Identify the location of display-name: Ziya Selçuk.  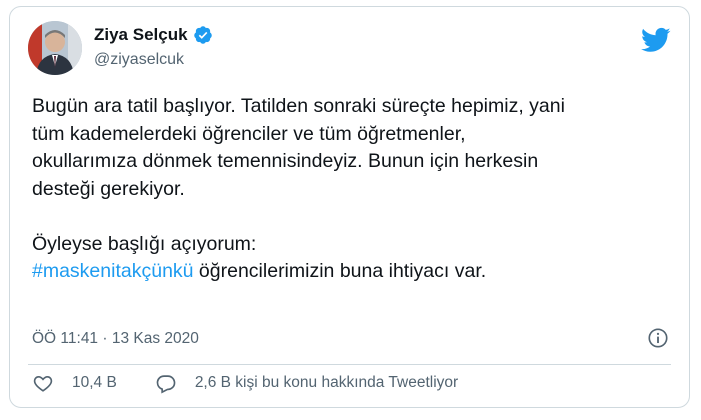
(141, 35).